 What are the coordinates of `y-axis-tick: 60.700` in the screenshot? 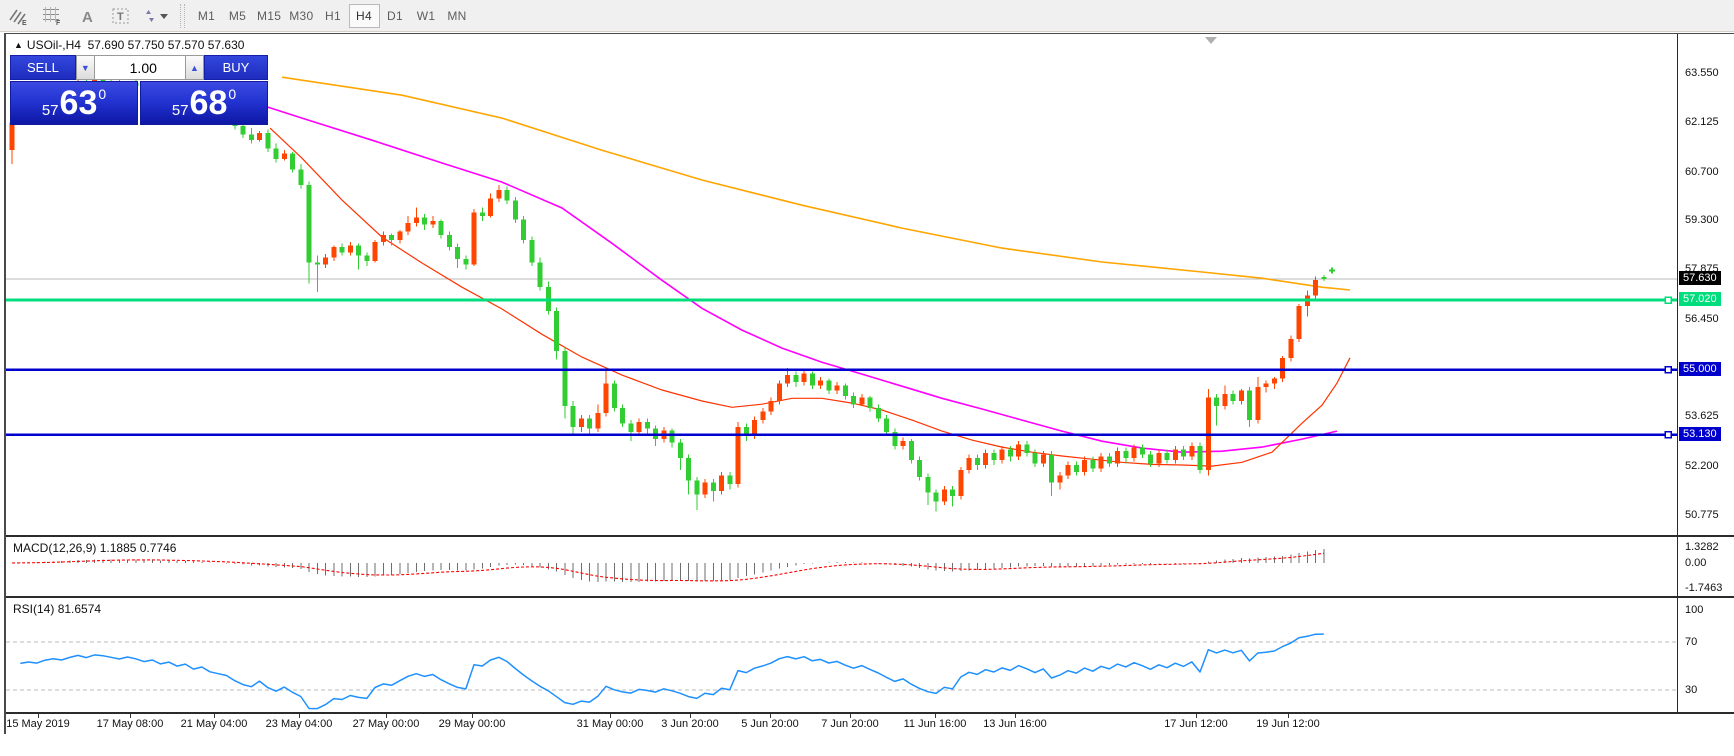 It's located at (1702, 171).